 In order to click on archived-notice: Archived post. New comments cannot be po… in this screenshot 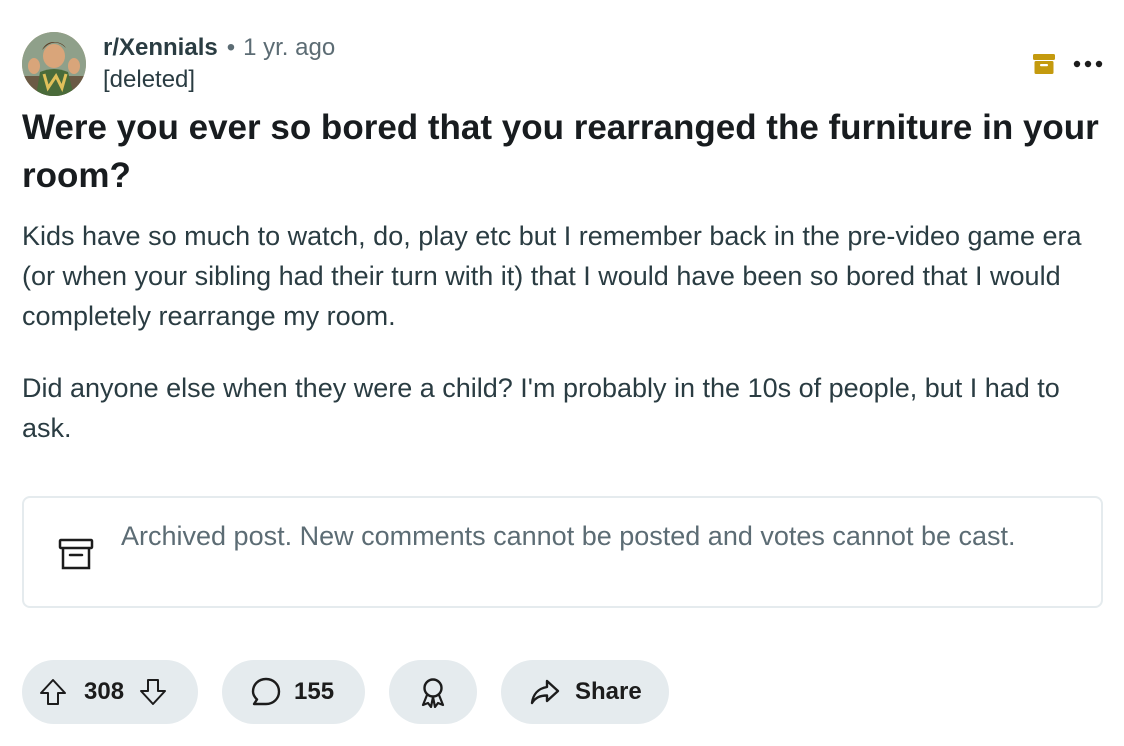, I will do `click(562, 552)`.